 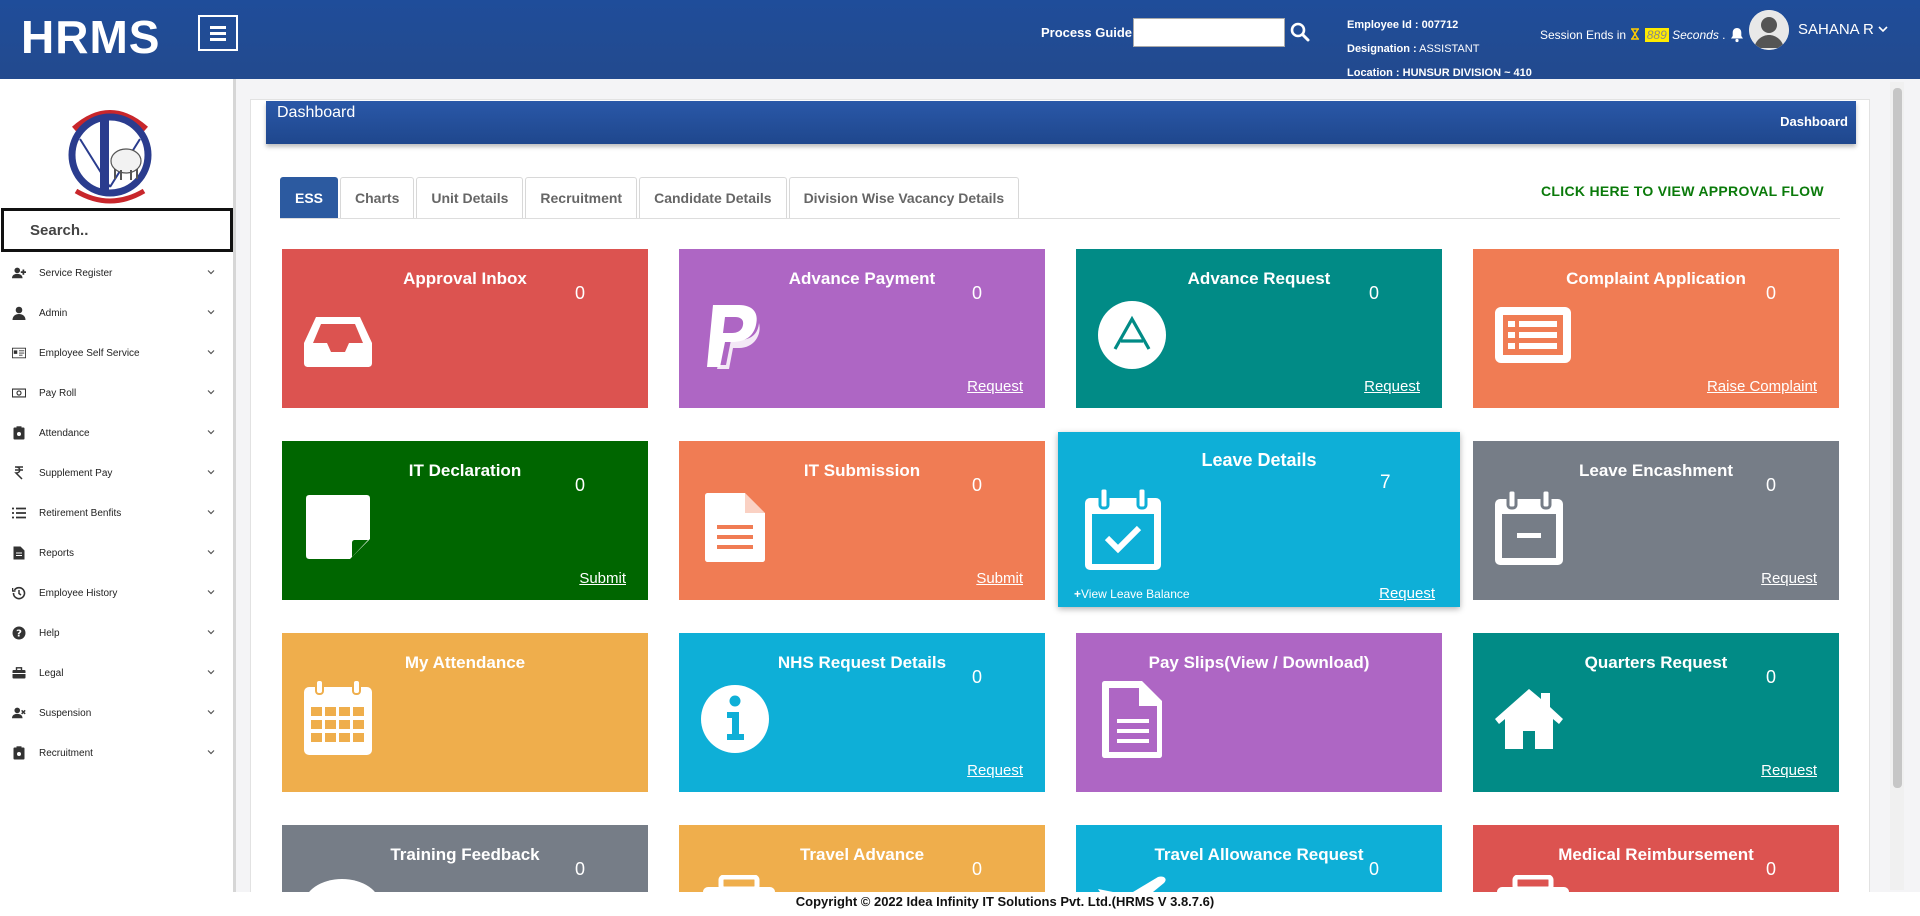 I want to click on id-card-icon, so click(x=19, y=353).